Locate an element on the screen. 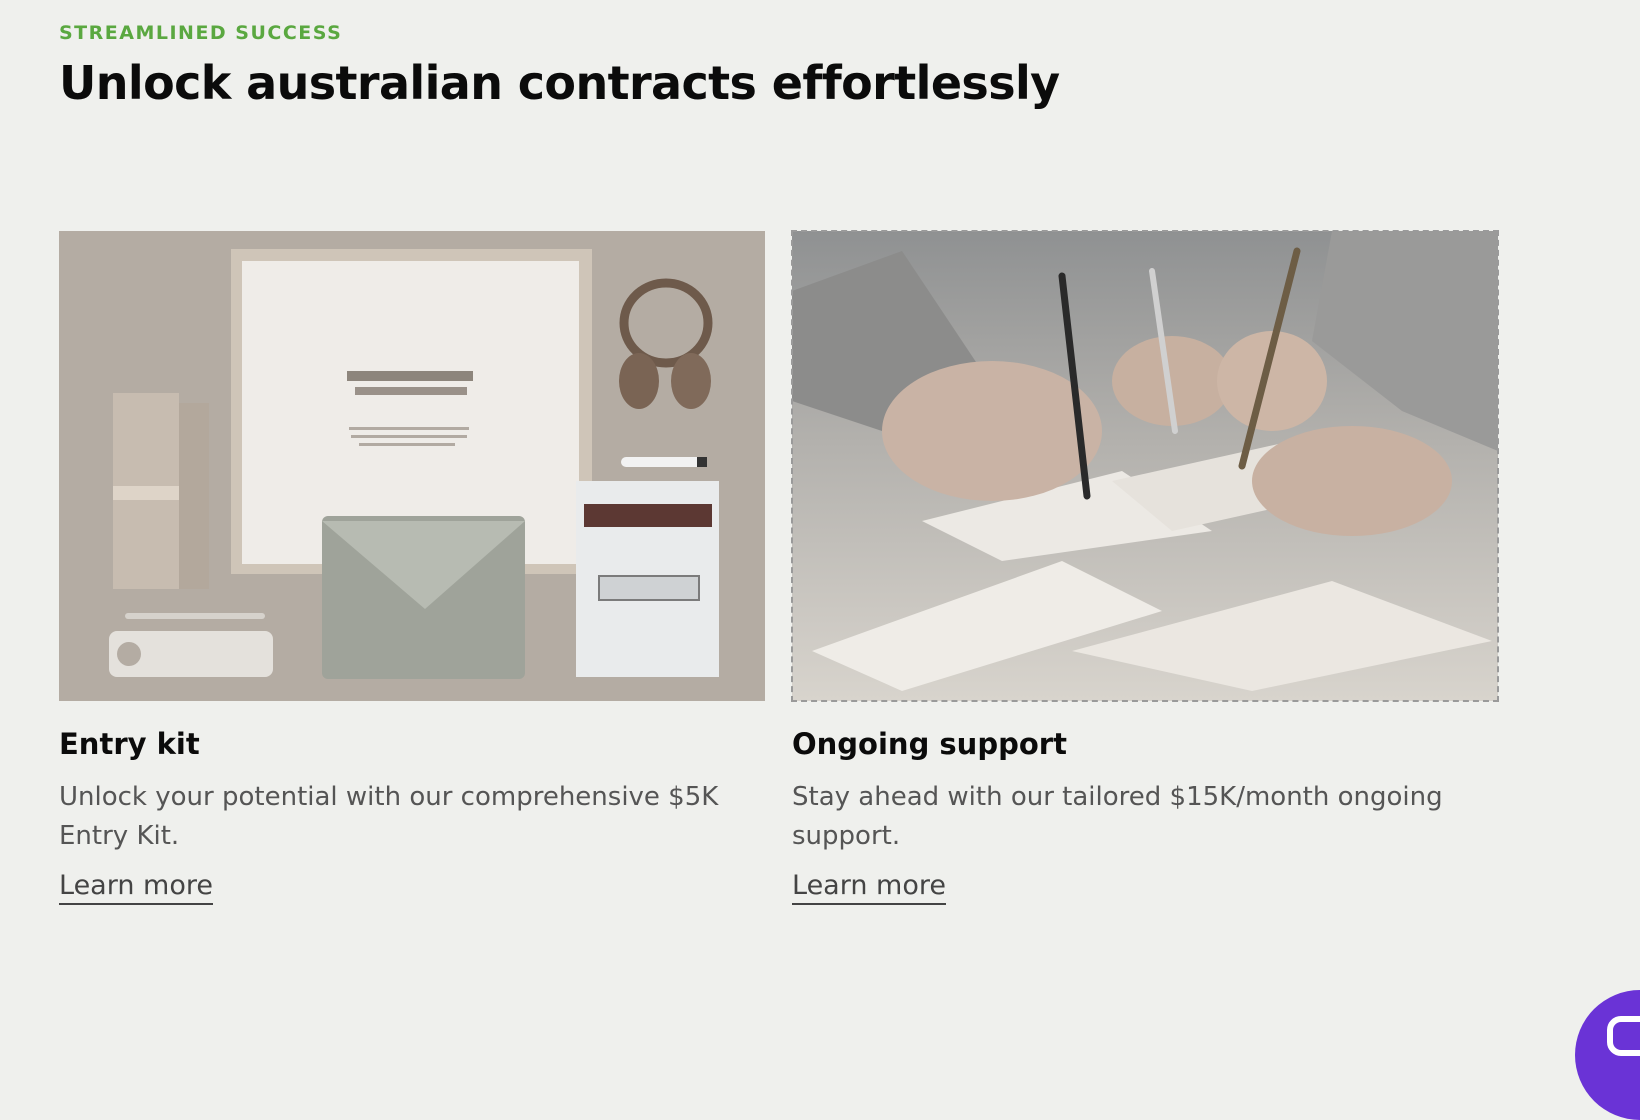  section-eyebrow: STREAMLINED SUCCESS is located at coordinates (201, 33).